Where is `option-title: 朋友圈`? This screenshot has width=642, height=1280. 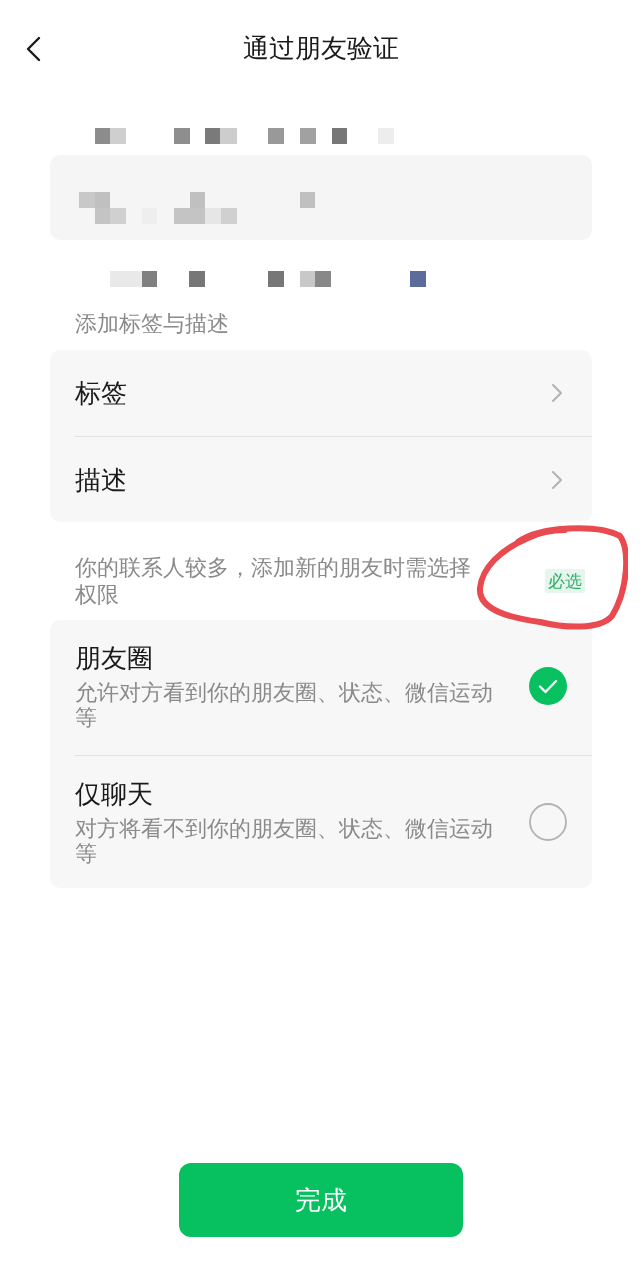 option-title: 朋友圈 is located at coordinates (114, 658).